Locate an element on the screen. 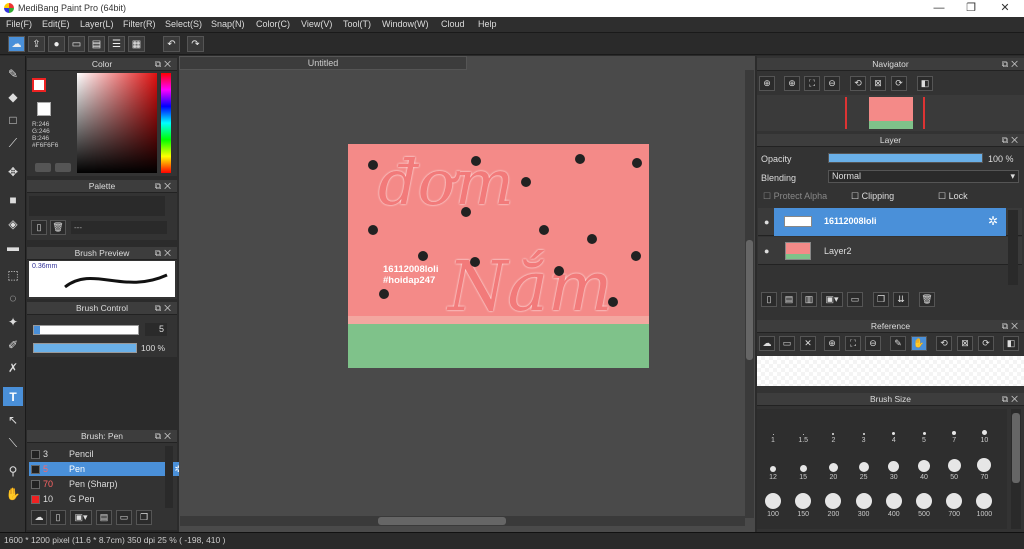 The height and width of the screenshot is (549, 1024). hue-slider is located at coordinates (166, 123).